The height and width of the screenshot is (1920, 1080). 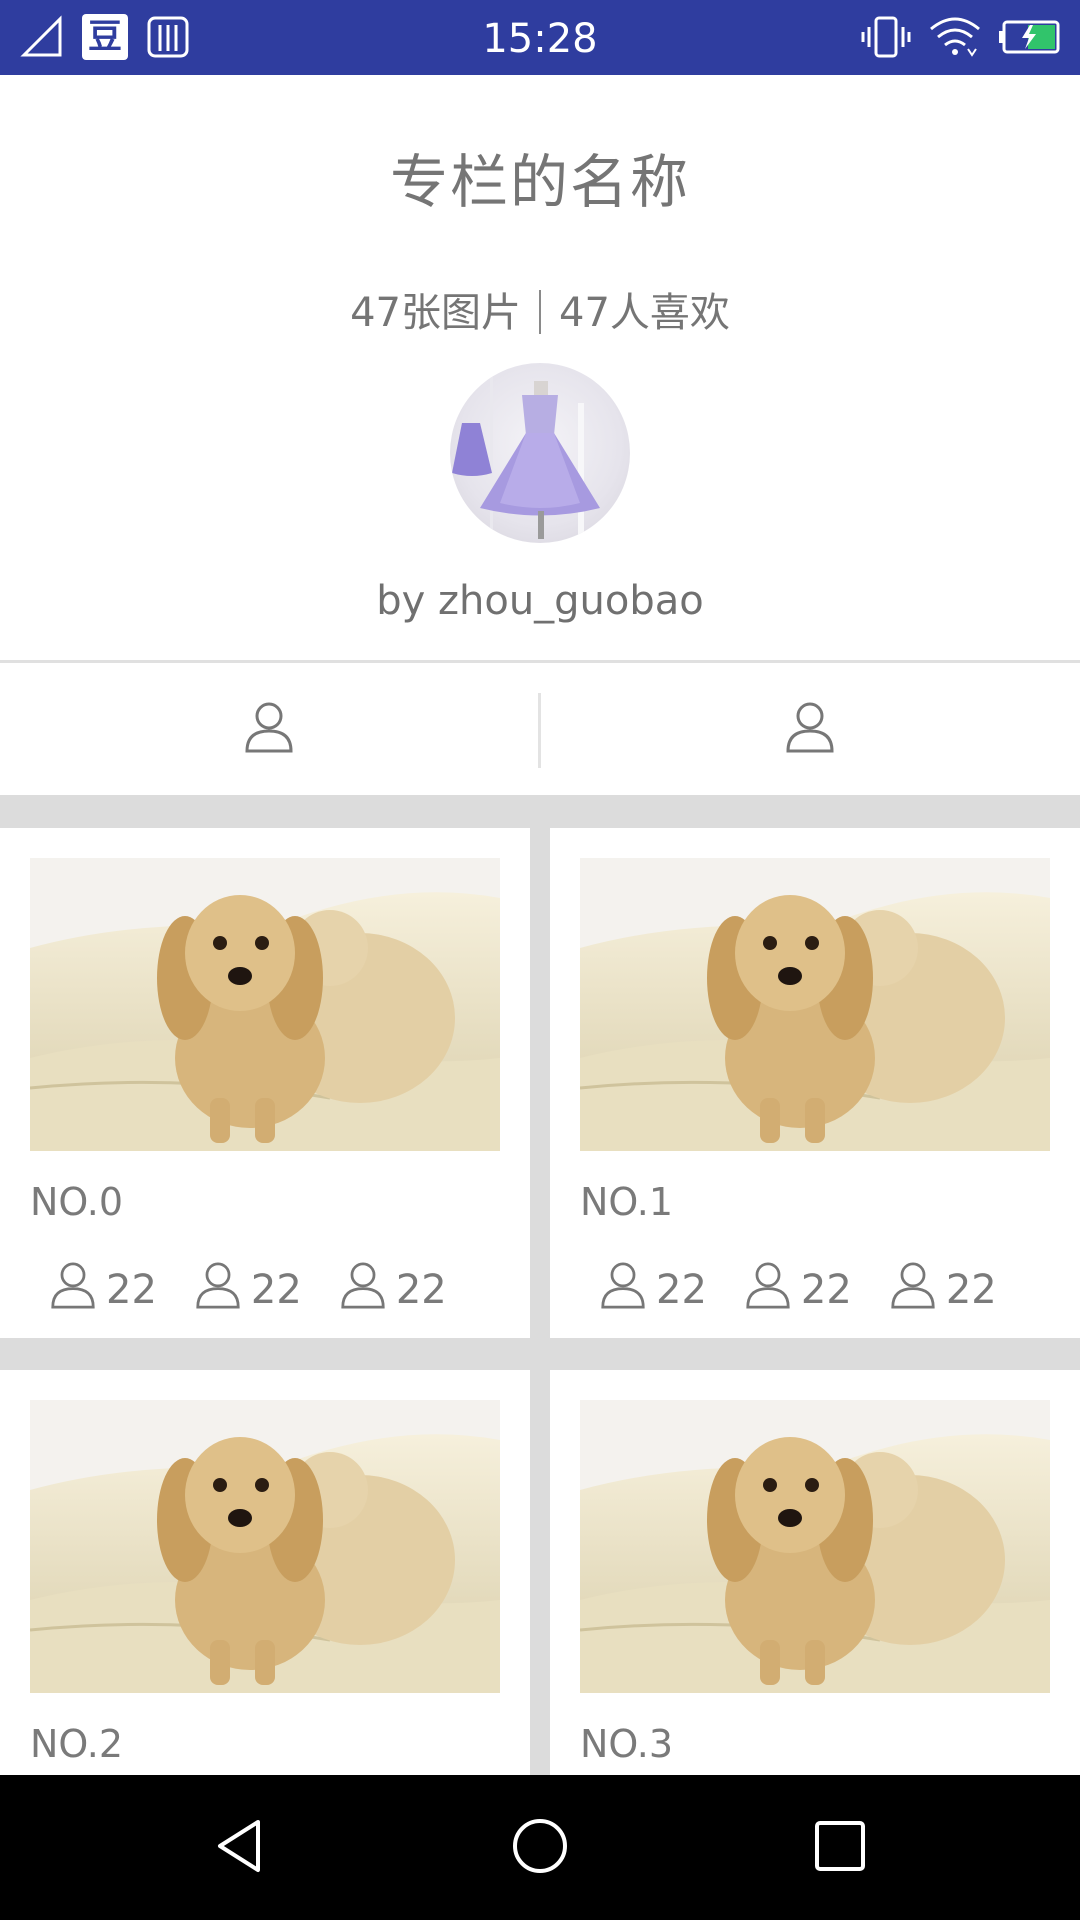 I want to click on card-label: NO.0, so click(x=77, y=1202).